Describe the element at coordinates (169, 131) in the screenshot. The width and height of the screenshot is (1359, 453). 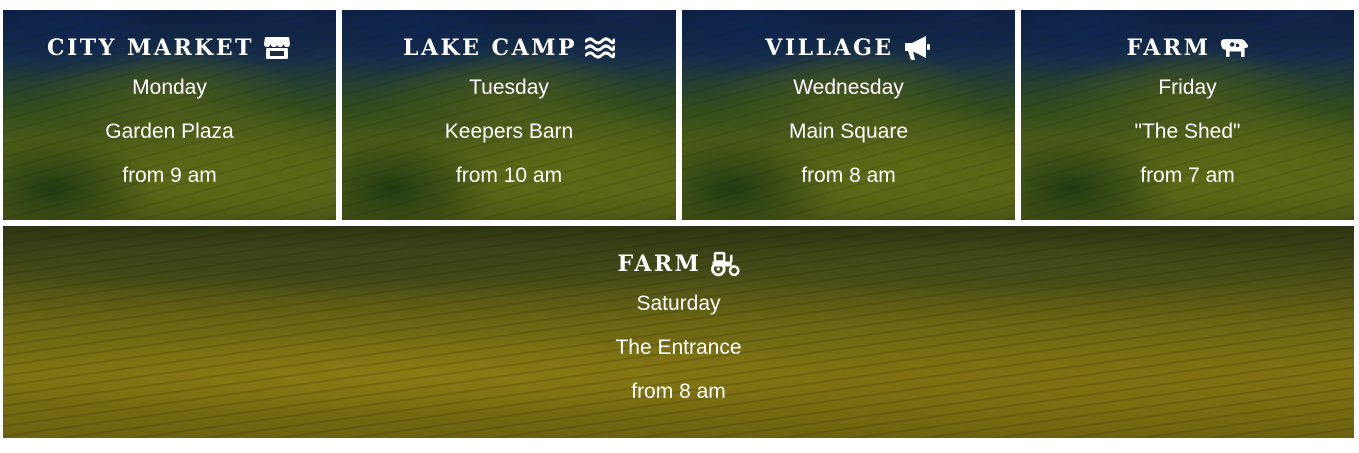
I see `market-location: Garden Plaza` at that location.